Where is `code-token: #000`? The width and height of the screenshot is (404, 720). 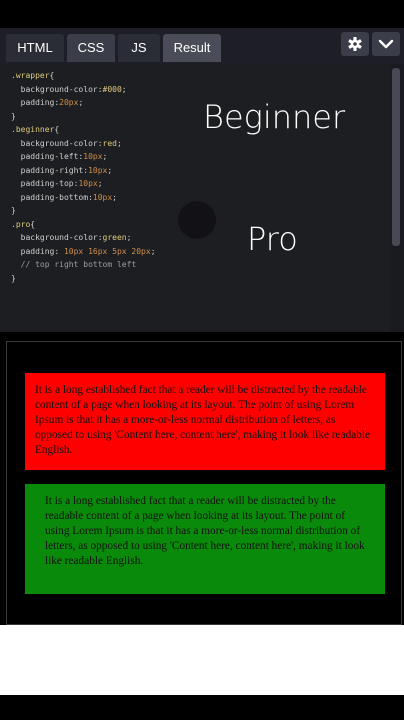 code-token: #000 is located at coordinates (112, 89).